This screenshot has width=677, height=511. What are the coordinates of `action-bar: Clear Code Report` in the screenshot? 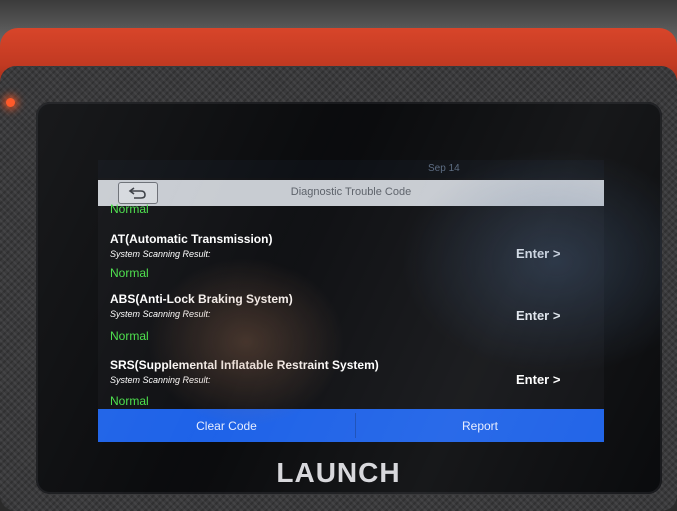 It's located at (351, 425).